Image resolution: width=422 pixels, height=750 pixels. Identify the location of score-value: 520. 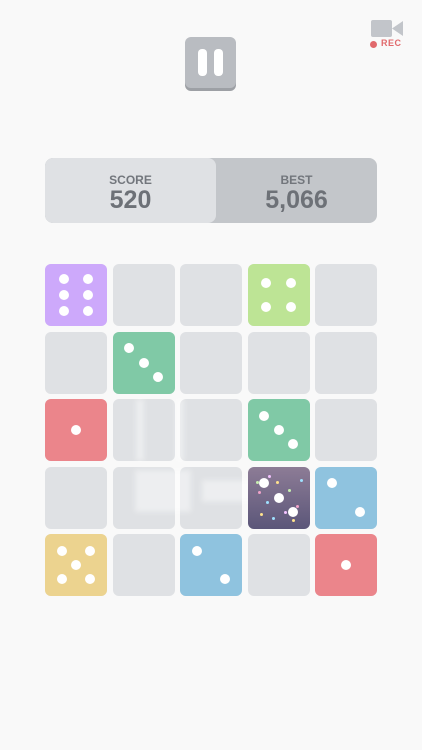
(130, 200).